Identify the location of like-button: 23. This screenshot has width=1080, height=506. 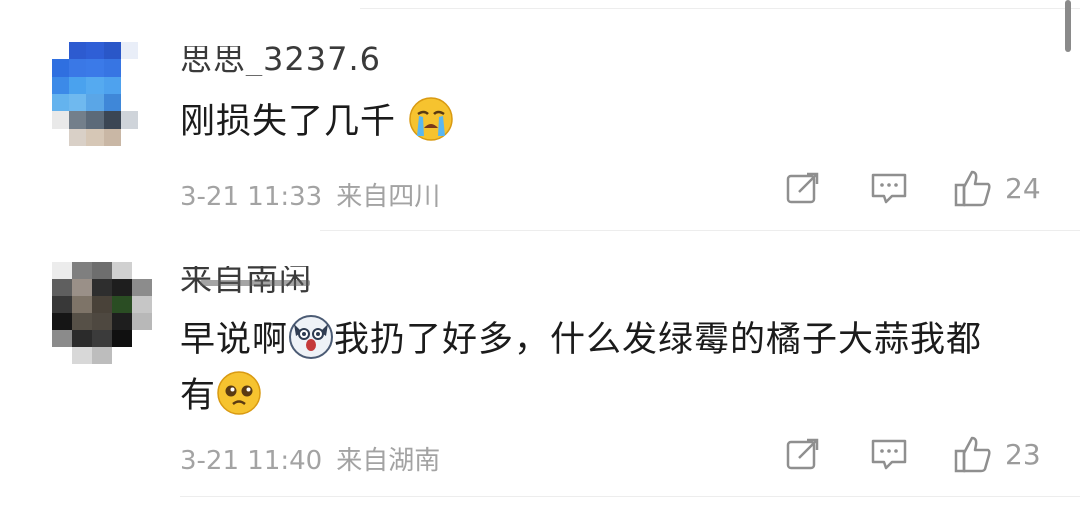
(997, 454).